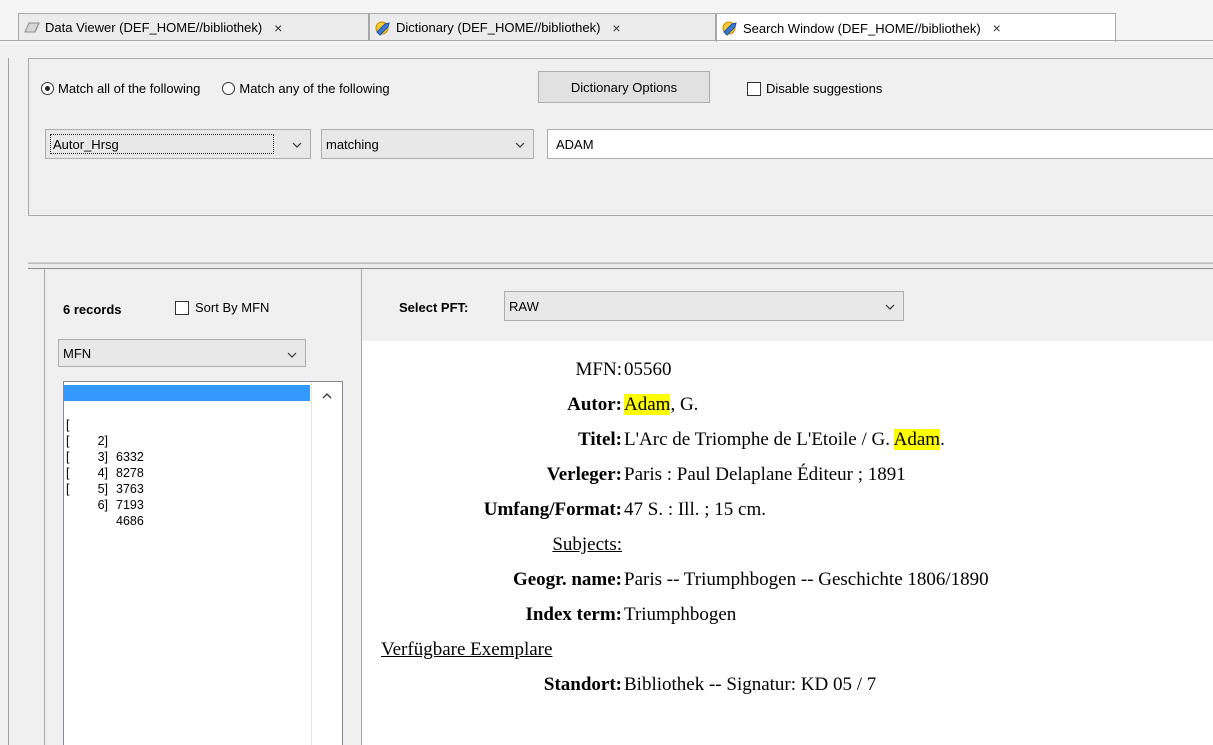  What do you see at coordinates (587, 544) in the screenshot?
I see `subjects-heading: Subjects:` at bounding box center [587, 544].